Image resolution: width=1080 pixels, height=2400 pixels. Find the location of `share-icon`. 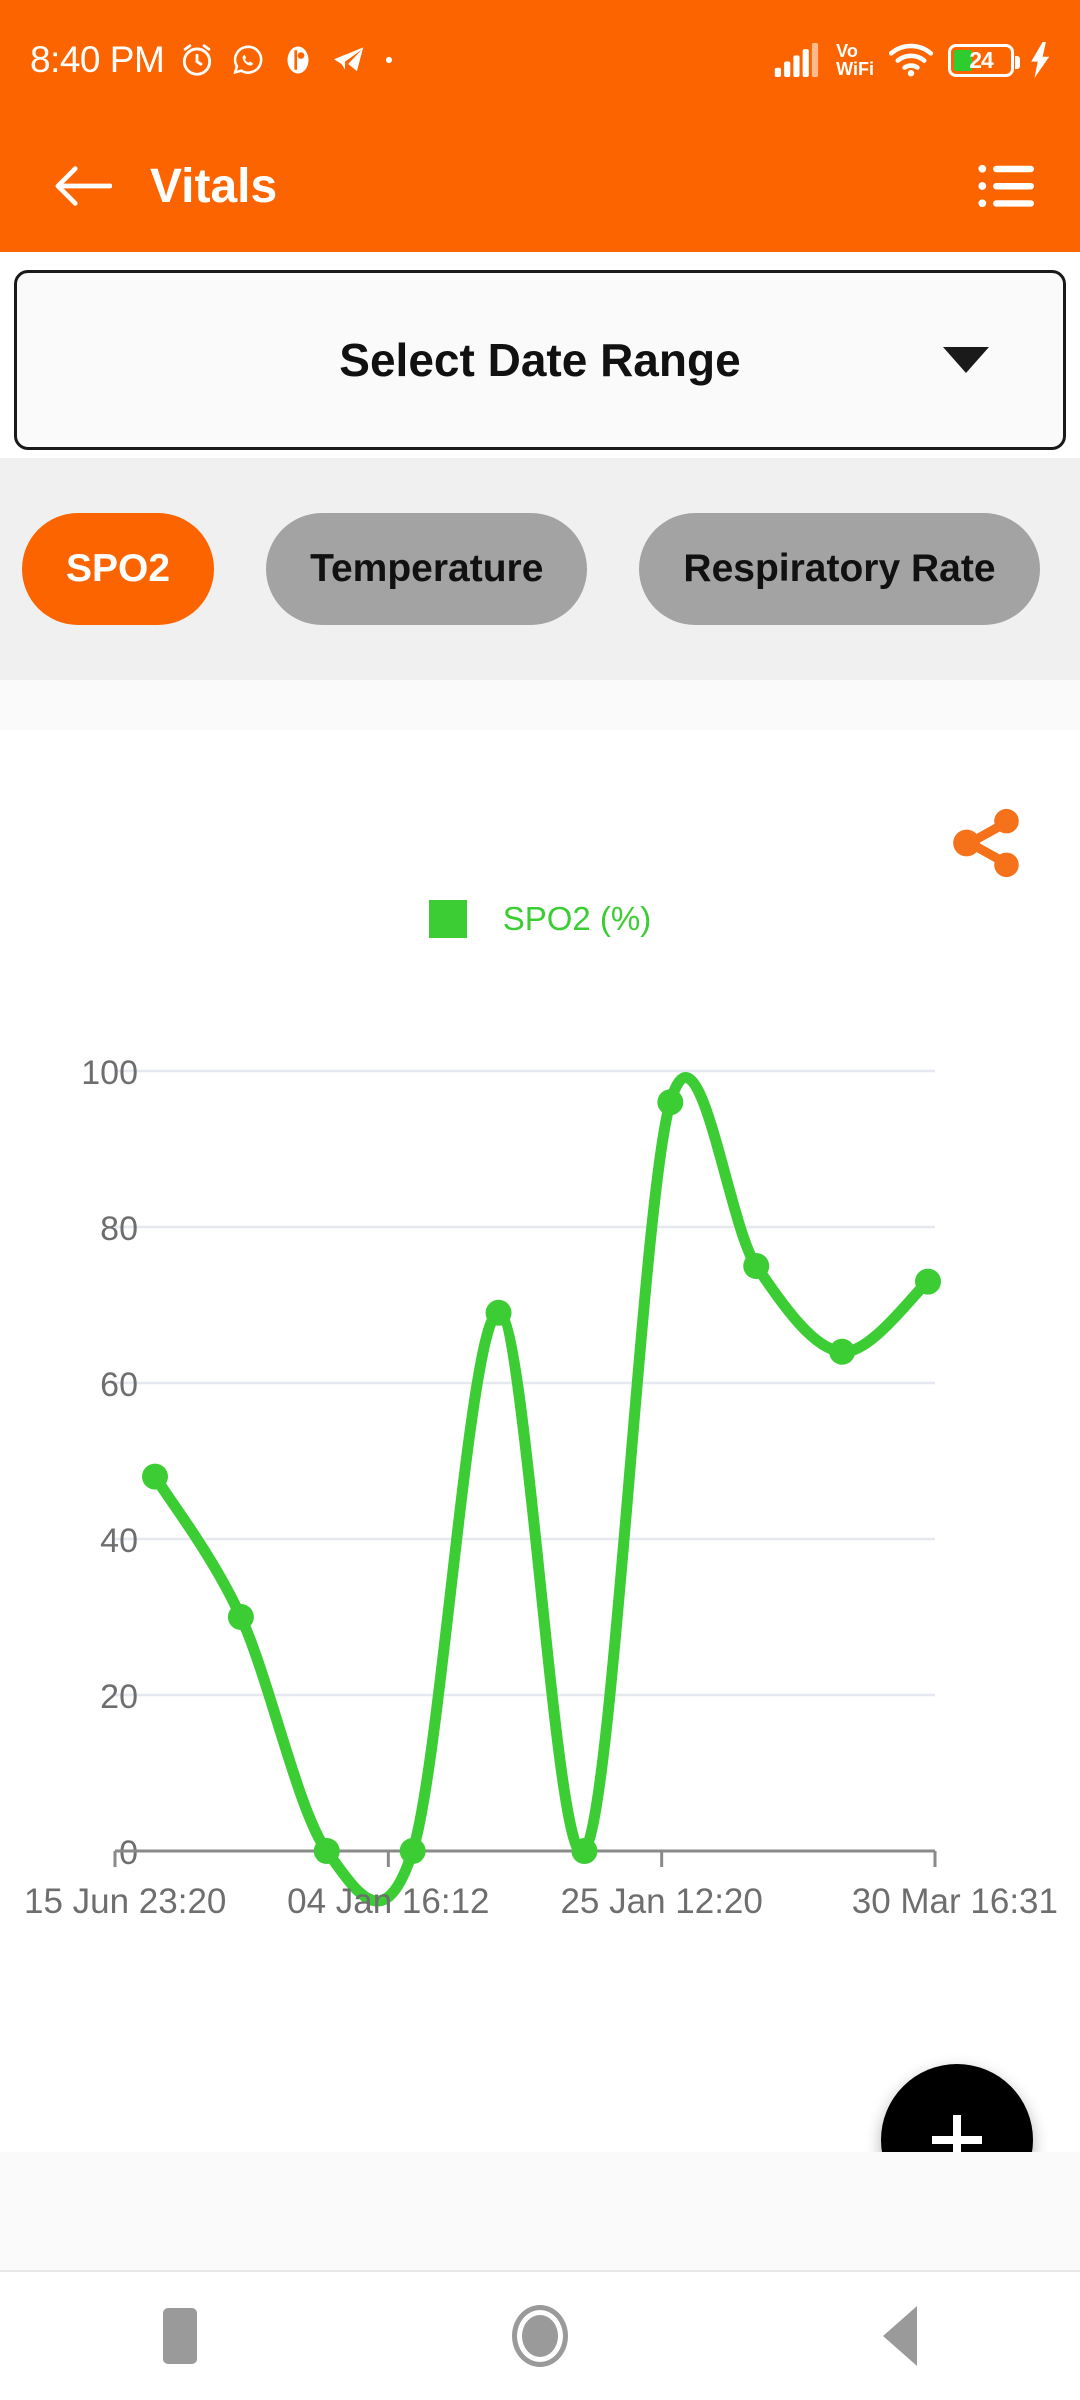

share-icon is located at coordinates (985, 843).